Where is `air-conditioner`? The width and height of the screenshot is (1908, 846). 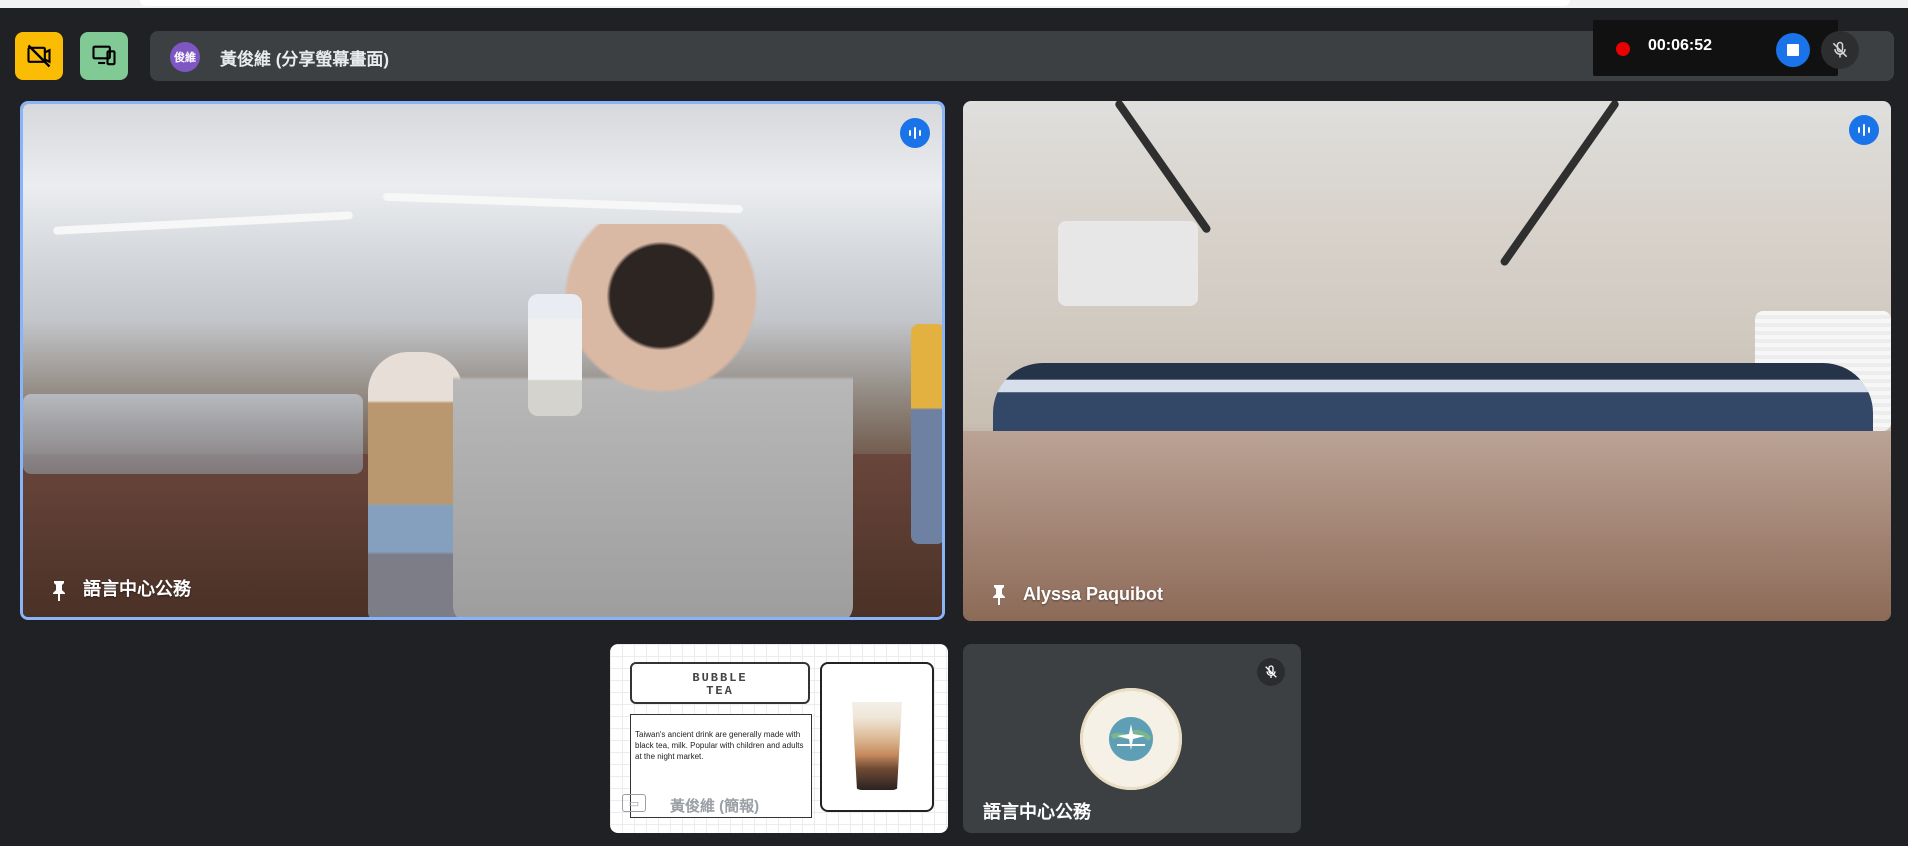
air-conditioner is located at coordinates (1128, 263).